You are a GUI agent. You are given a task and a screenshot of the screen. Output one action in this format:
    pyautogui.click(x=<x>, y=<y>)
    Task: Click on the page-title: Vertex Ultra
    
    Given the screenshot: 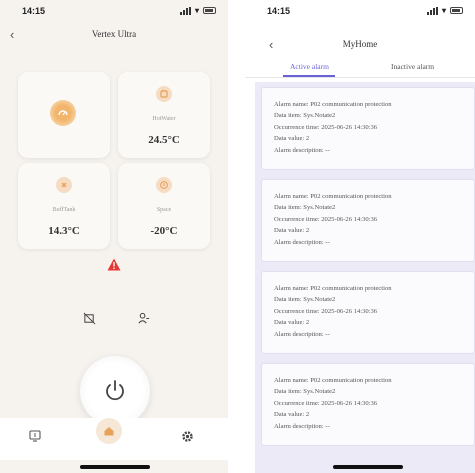 What is the action you would take?
    pyautogui.click(x=114, y=34)
    